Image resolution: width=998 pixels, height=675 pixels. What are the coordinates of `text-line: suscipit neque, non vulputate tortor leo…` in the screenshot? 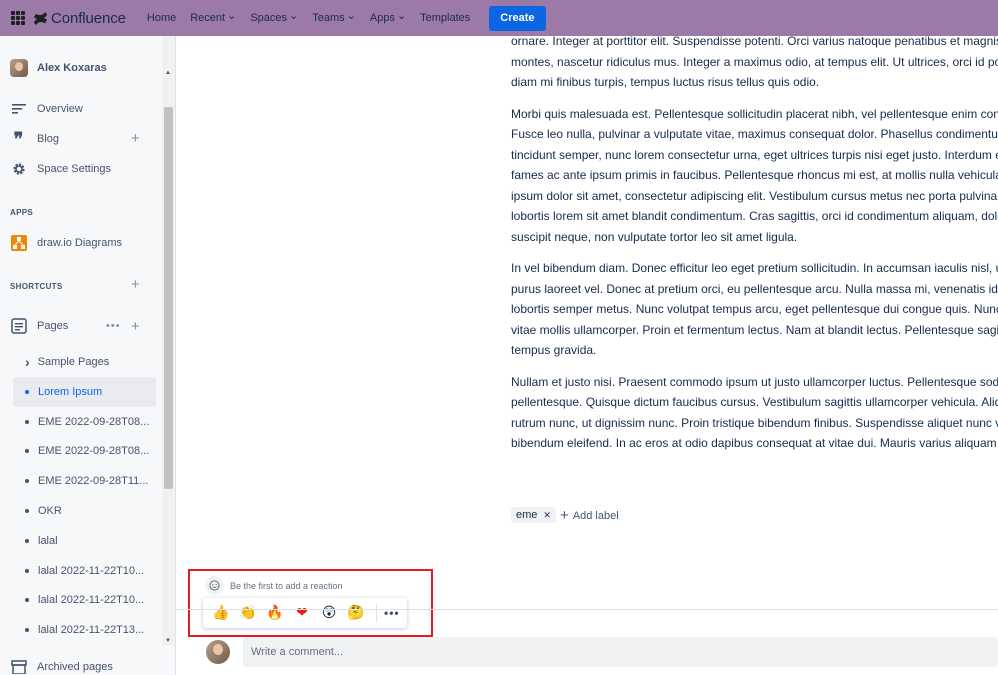 It's located at (654, 236).